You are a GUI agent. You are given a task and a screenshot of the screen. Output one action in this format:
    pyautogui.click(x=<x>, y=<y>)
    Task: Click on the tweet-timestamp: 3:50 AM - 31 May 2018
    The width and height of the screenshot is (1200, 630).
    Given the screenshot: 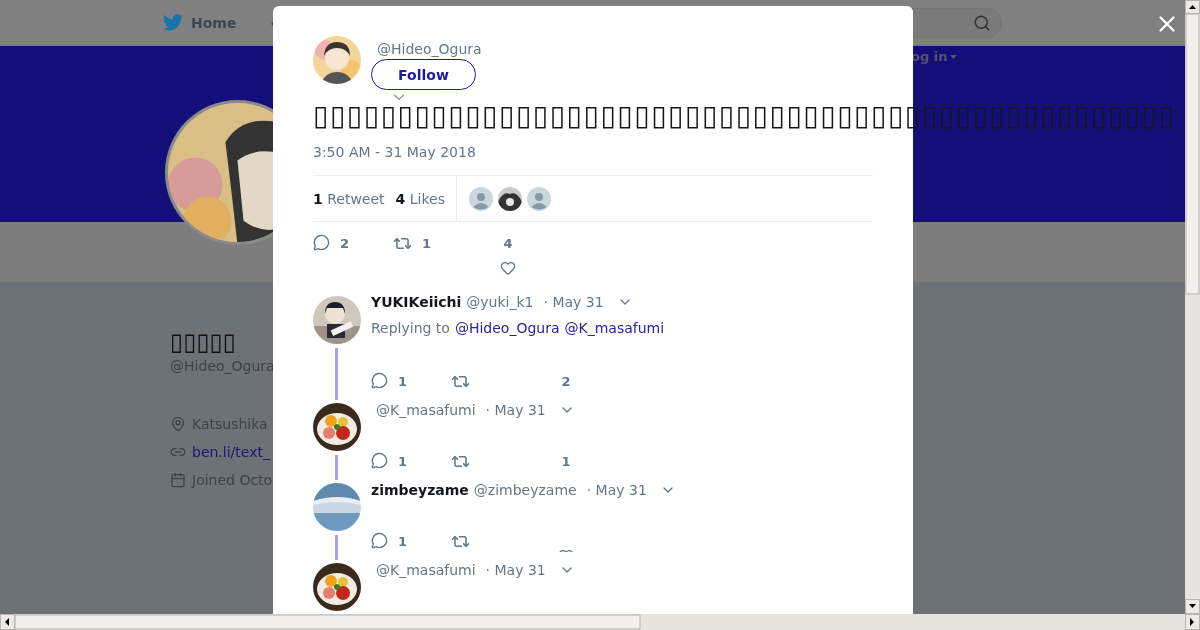 What is the action you would take?
    pyautogui.click(x=395, y=152)
    